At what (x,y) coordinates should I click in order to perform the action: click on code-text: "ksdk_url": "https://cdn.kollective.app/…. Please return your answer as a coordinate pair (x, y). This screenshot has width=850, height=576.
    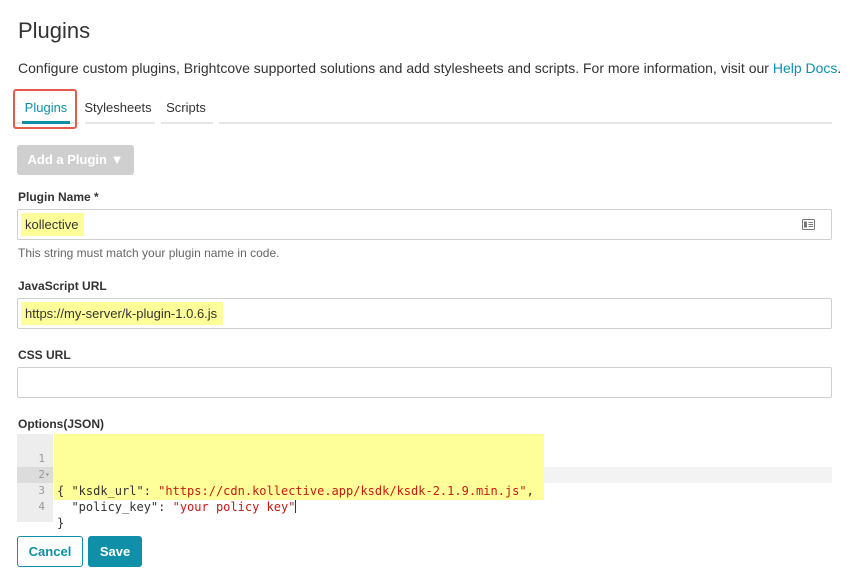
    Looking at the image, I should click on (302, 491).